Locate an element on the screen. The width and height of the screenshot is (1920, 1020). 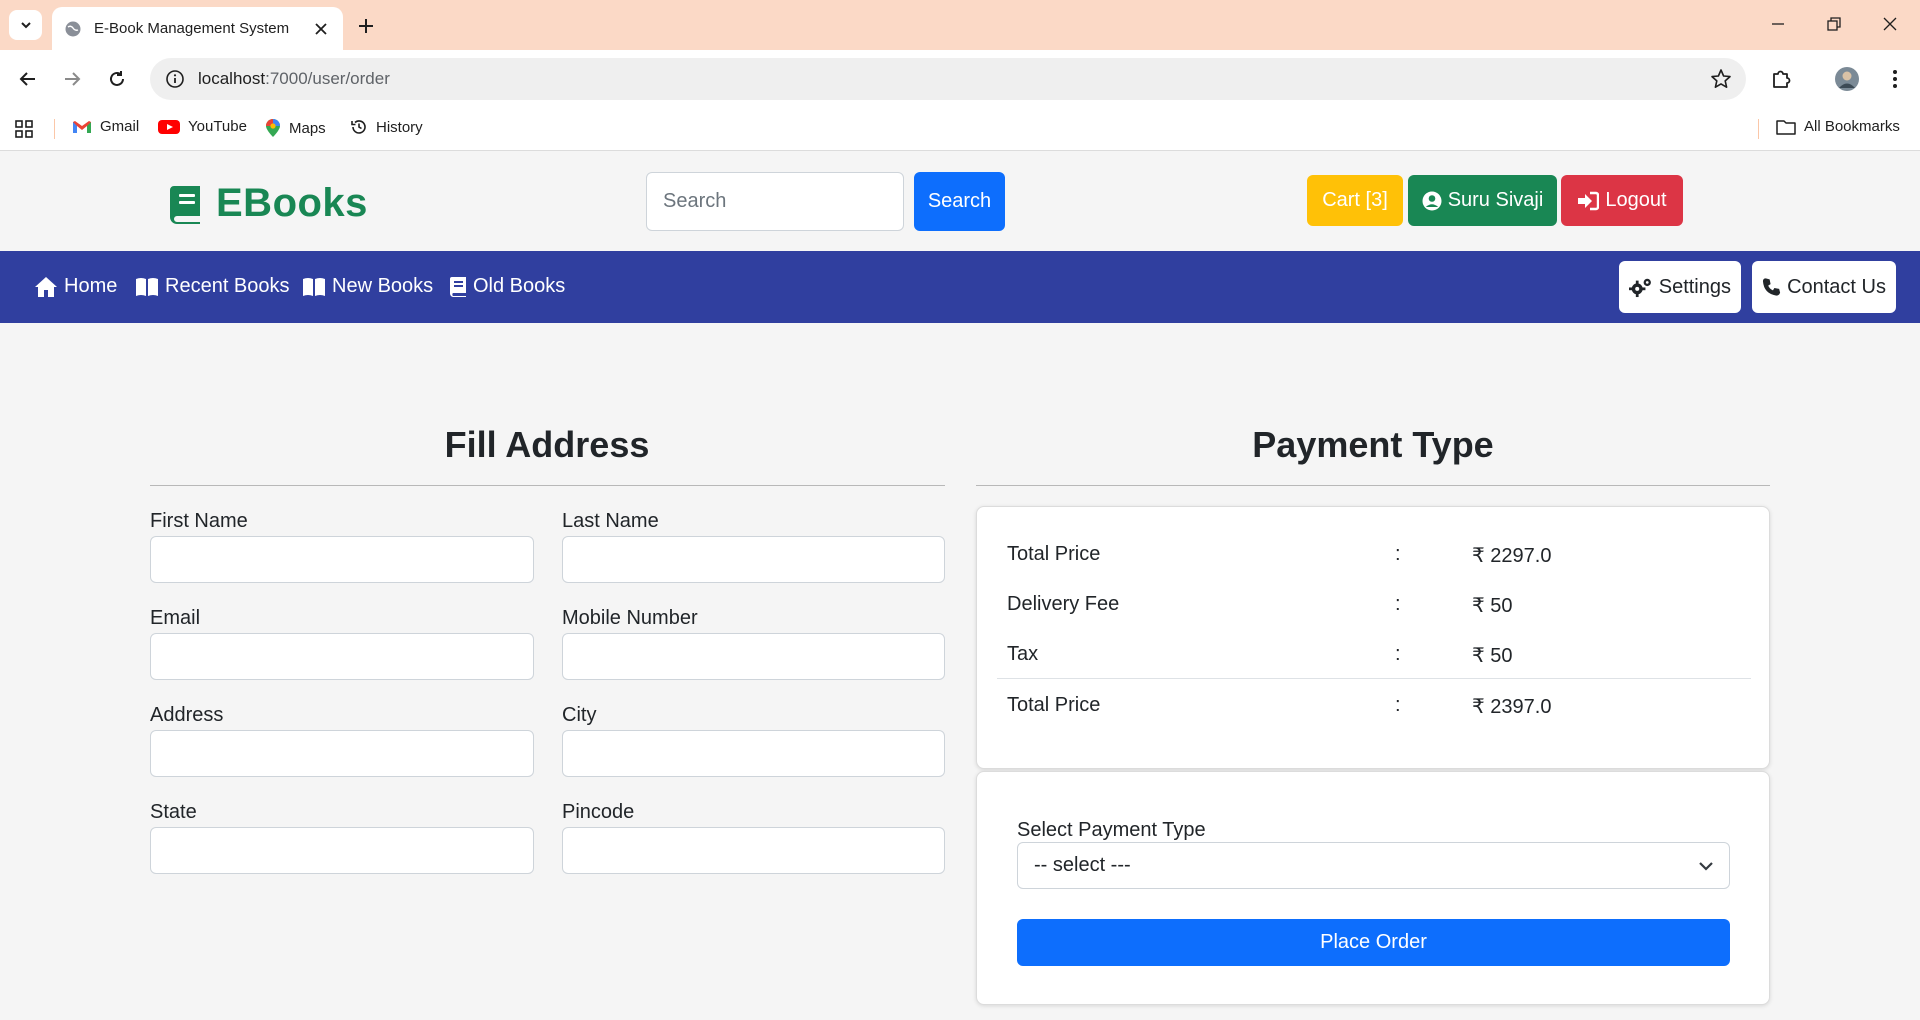
user-circle-icon is located at coordinates (1432, 200).